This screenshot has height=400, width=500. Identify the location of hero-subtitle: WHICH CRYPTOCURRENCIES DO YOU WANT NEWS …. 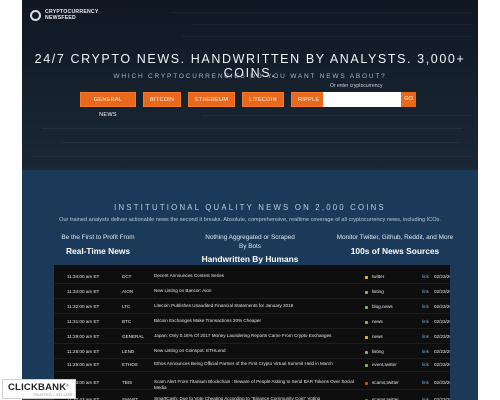
(250, 76).